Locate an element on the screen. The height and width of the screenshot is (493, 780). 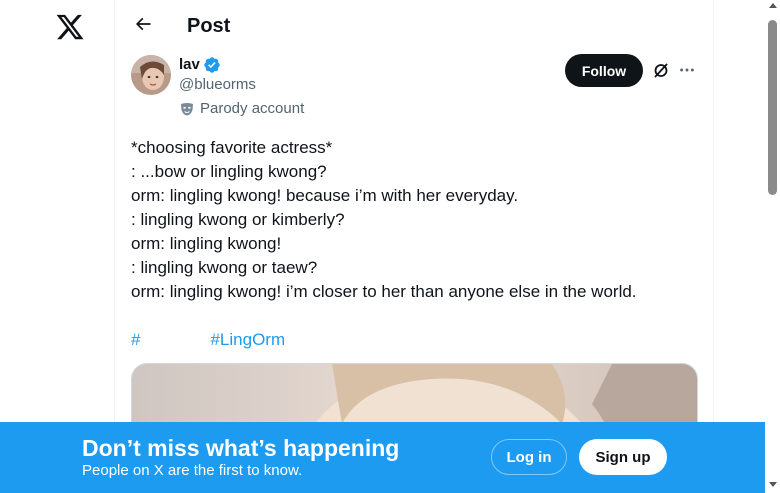
author-name-row: lav is located at coordinates (200, 65).